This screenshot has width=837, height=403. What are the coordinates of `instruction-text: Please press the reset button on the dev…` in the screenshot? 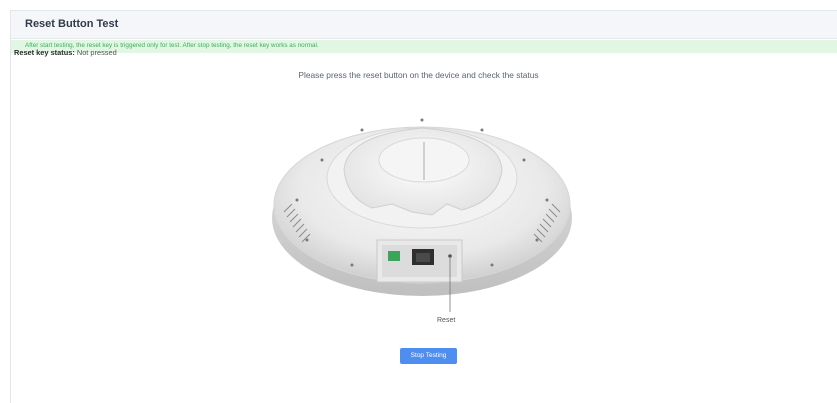 It's located at (418, 75).